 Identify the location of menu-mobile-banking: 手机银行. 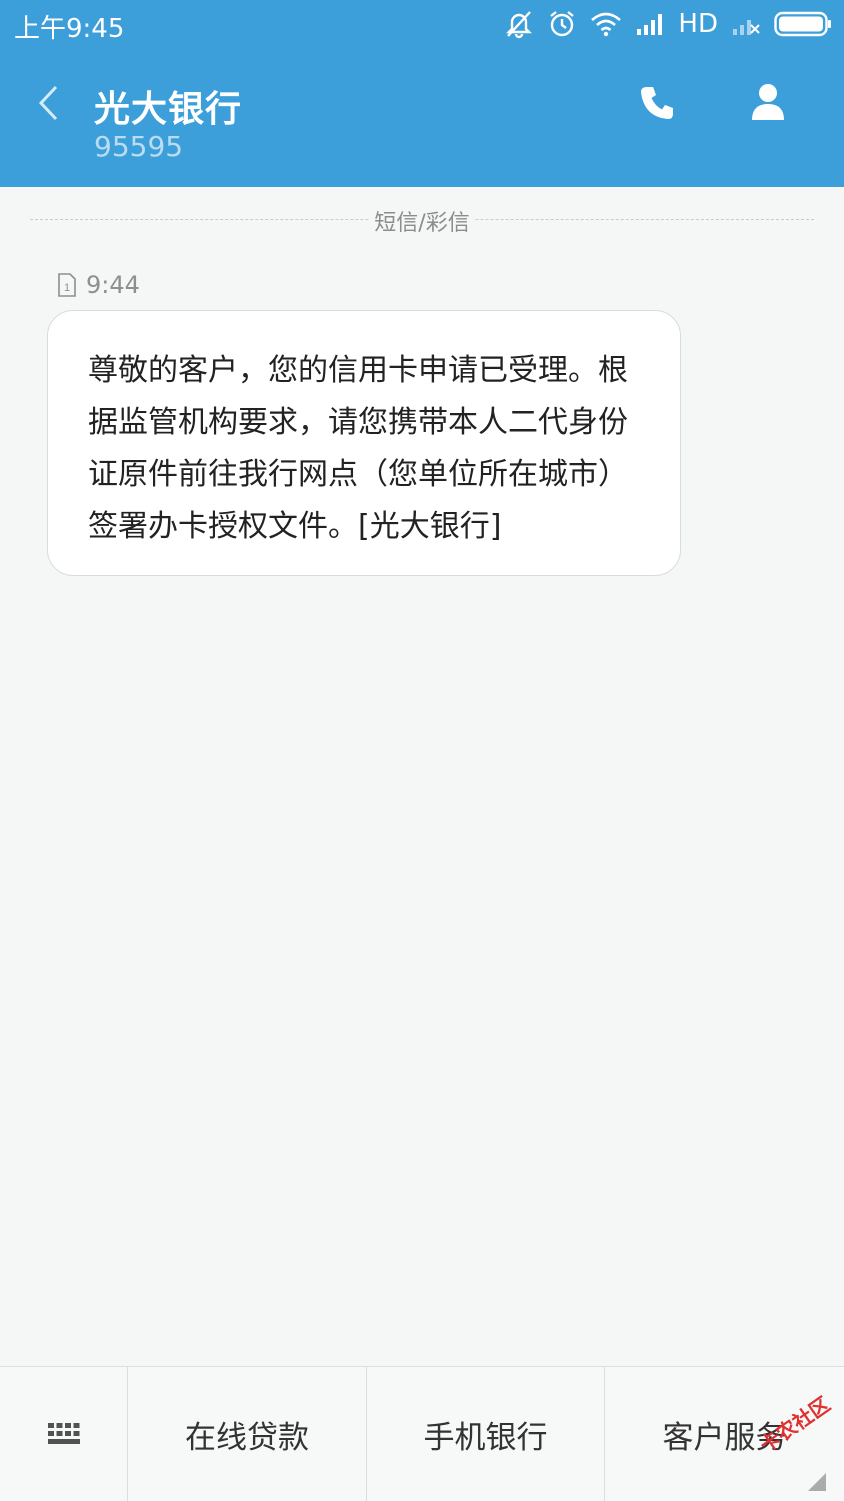
(486, 1434).